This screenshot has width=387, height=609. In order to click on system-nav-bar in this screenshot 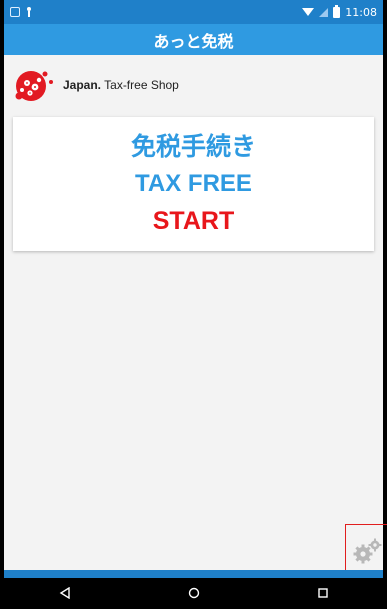, I will do `click(193, 593)`.